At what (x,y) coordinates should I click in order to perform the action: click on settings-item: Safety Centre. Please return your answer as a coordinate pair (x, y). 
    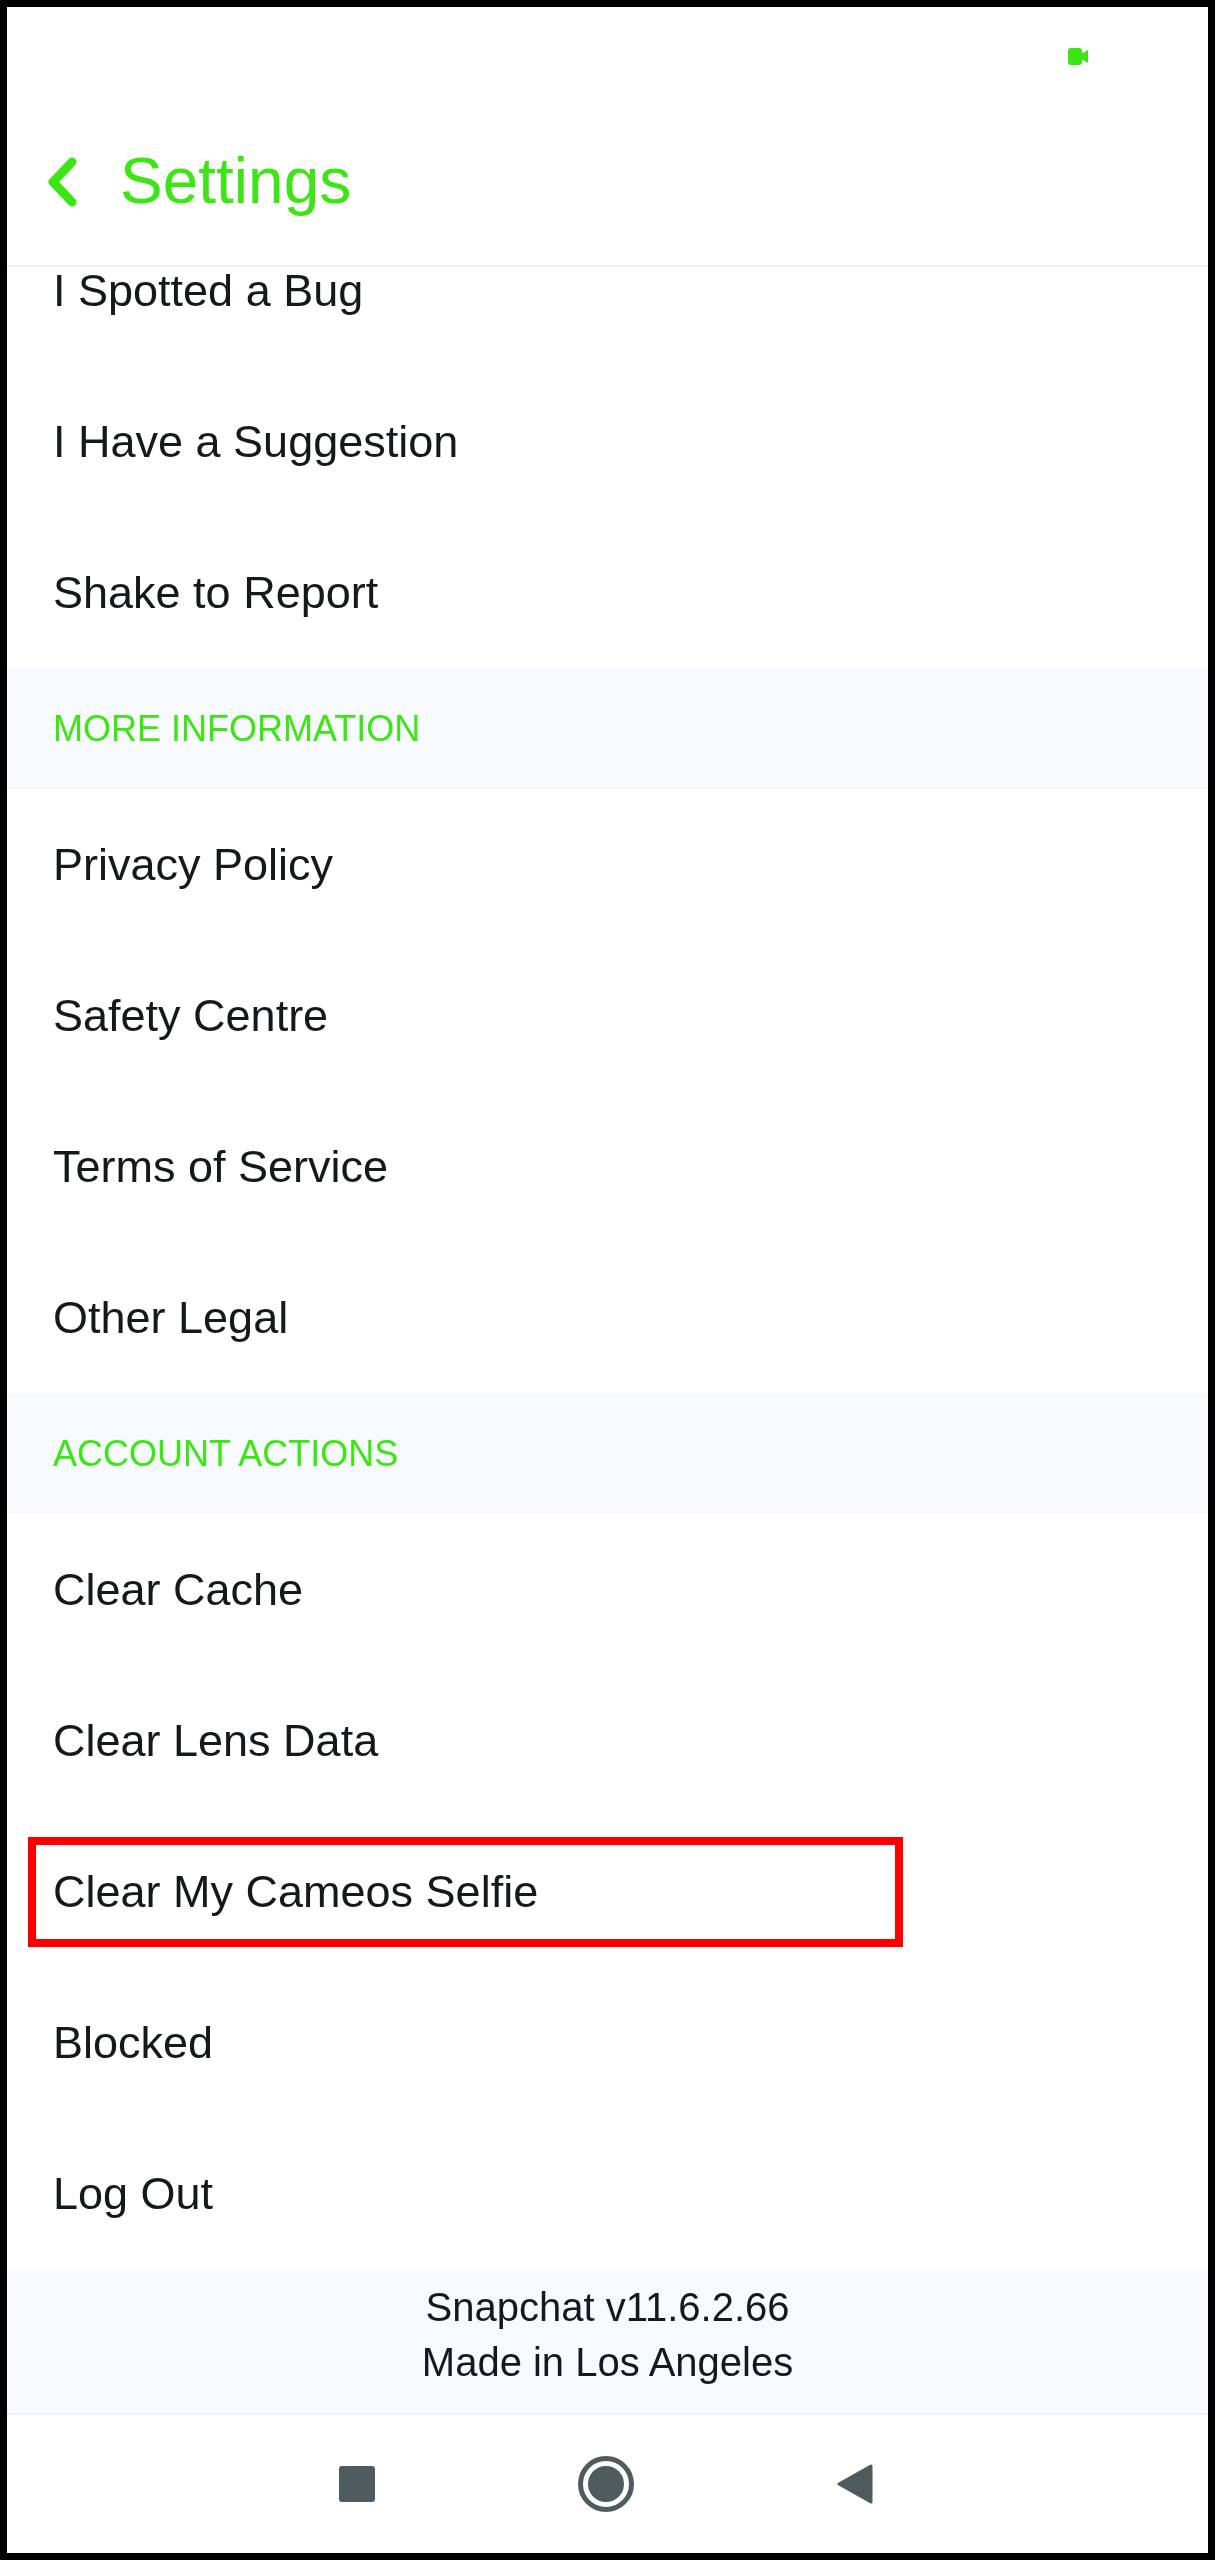
    Looking at the image, I should click on (191, 1015).